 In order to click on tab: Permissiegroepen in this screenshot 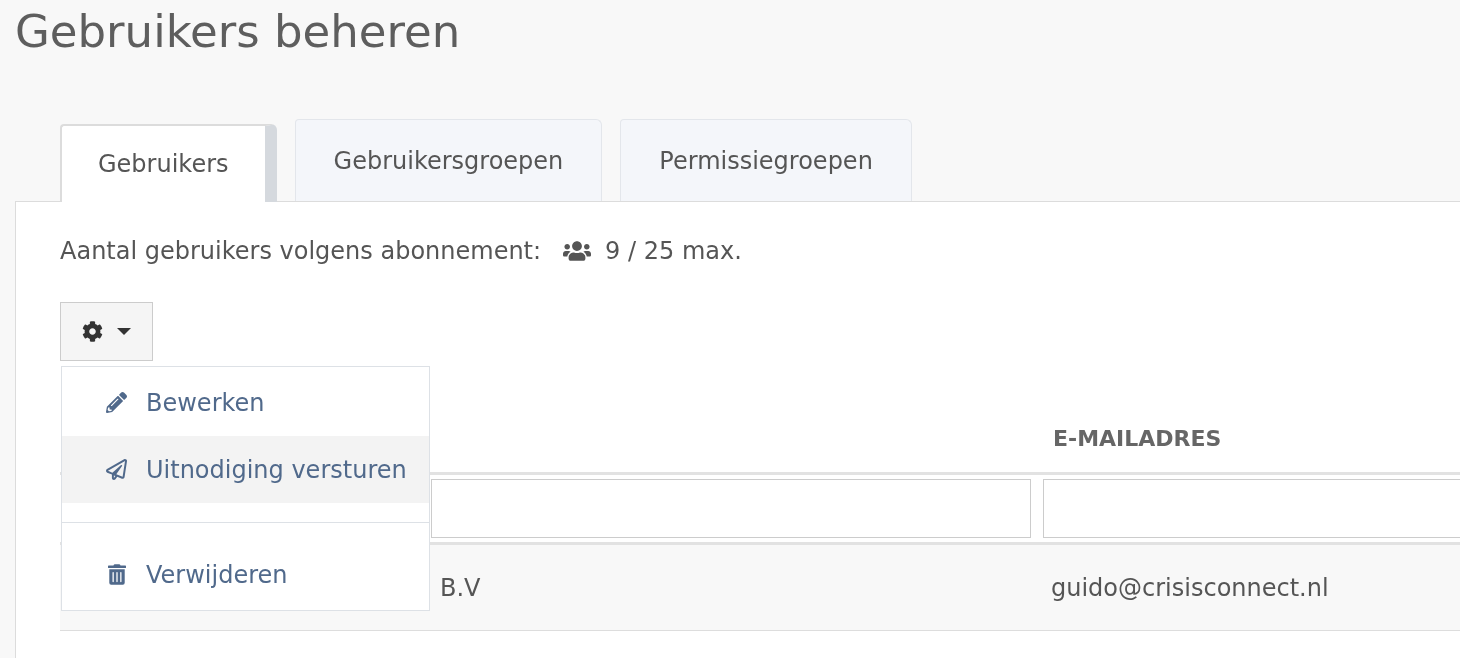, I will do `click(766, 160)`.